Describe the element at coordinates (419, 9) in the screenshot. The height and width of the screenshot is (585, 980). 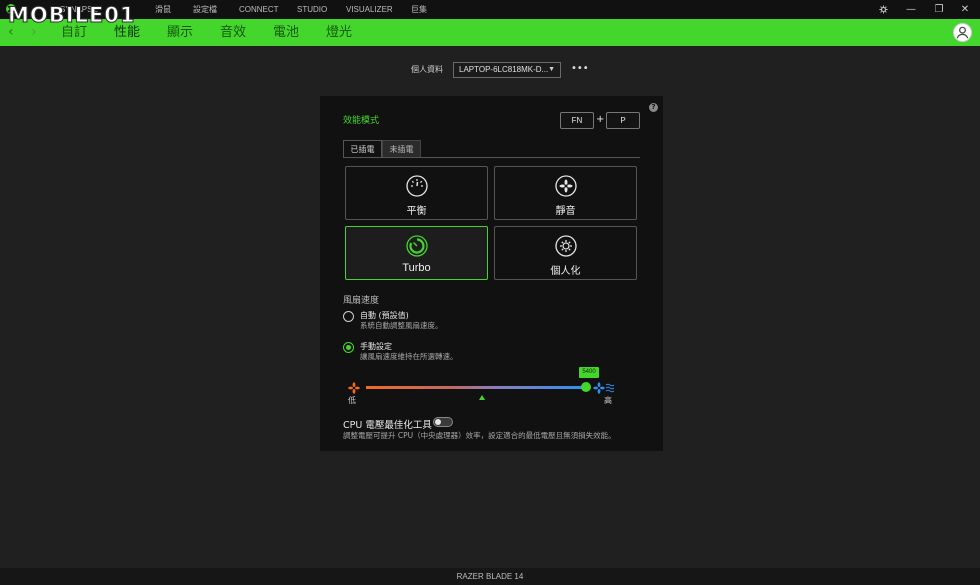
I see `topnav-macros: 巨集` at that location.